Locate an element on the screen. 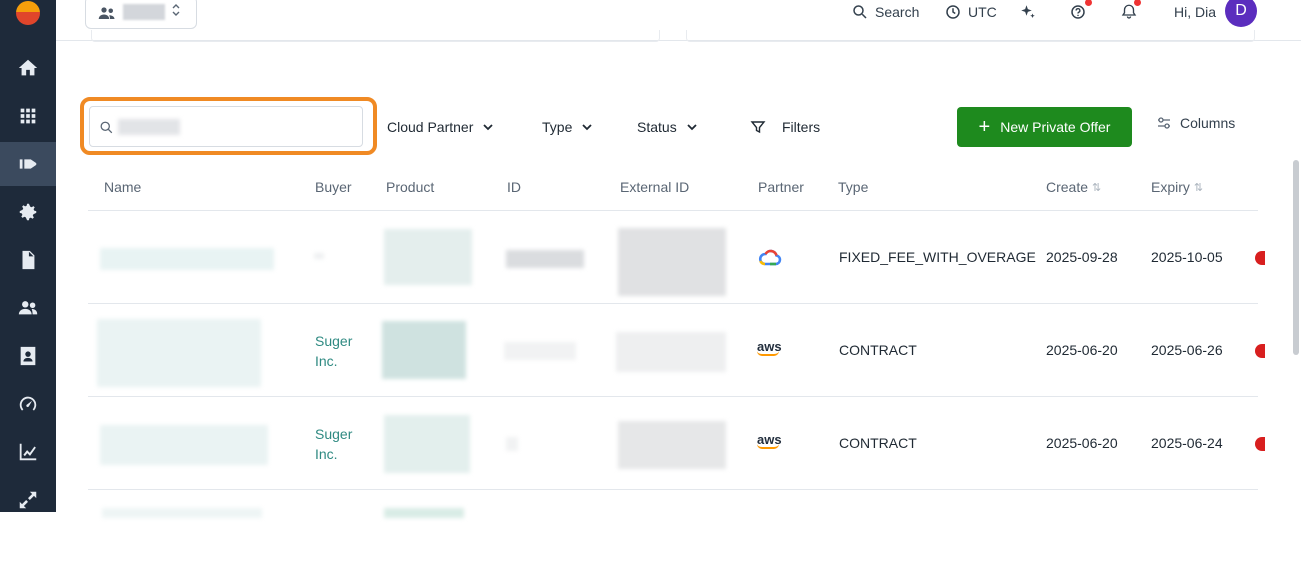 This screenshot has width=1301, height=583. offer-search-box is located at coordinates (226, 126).